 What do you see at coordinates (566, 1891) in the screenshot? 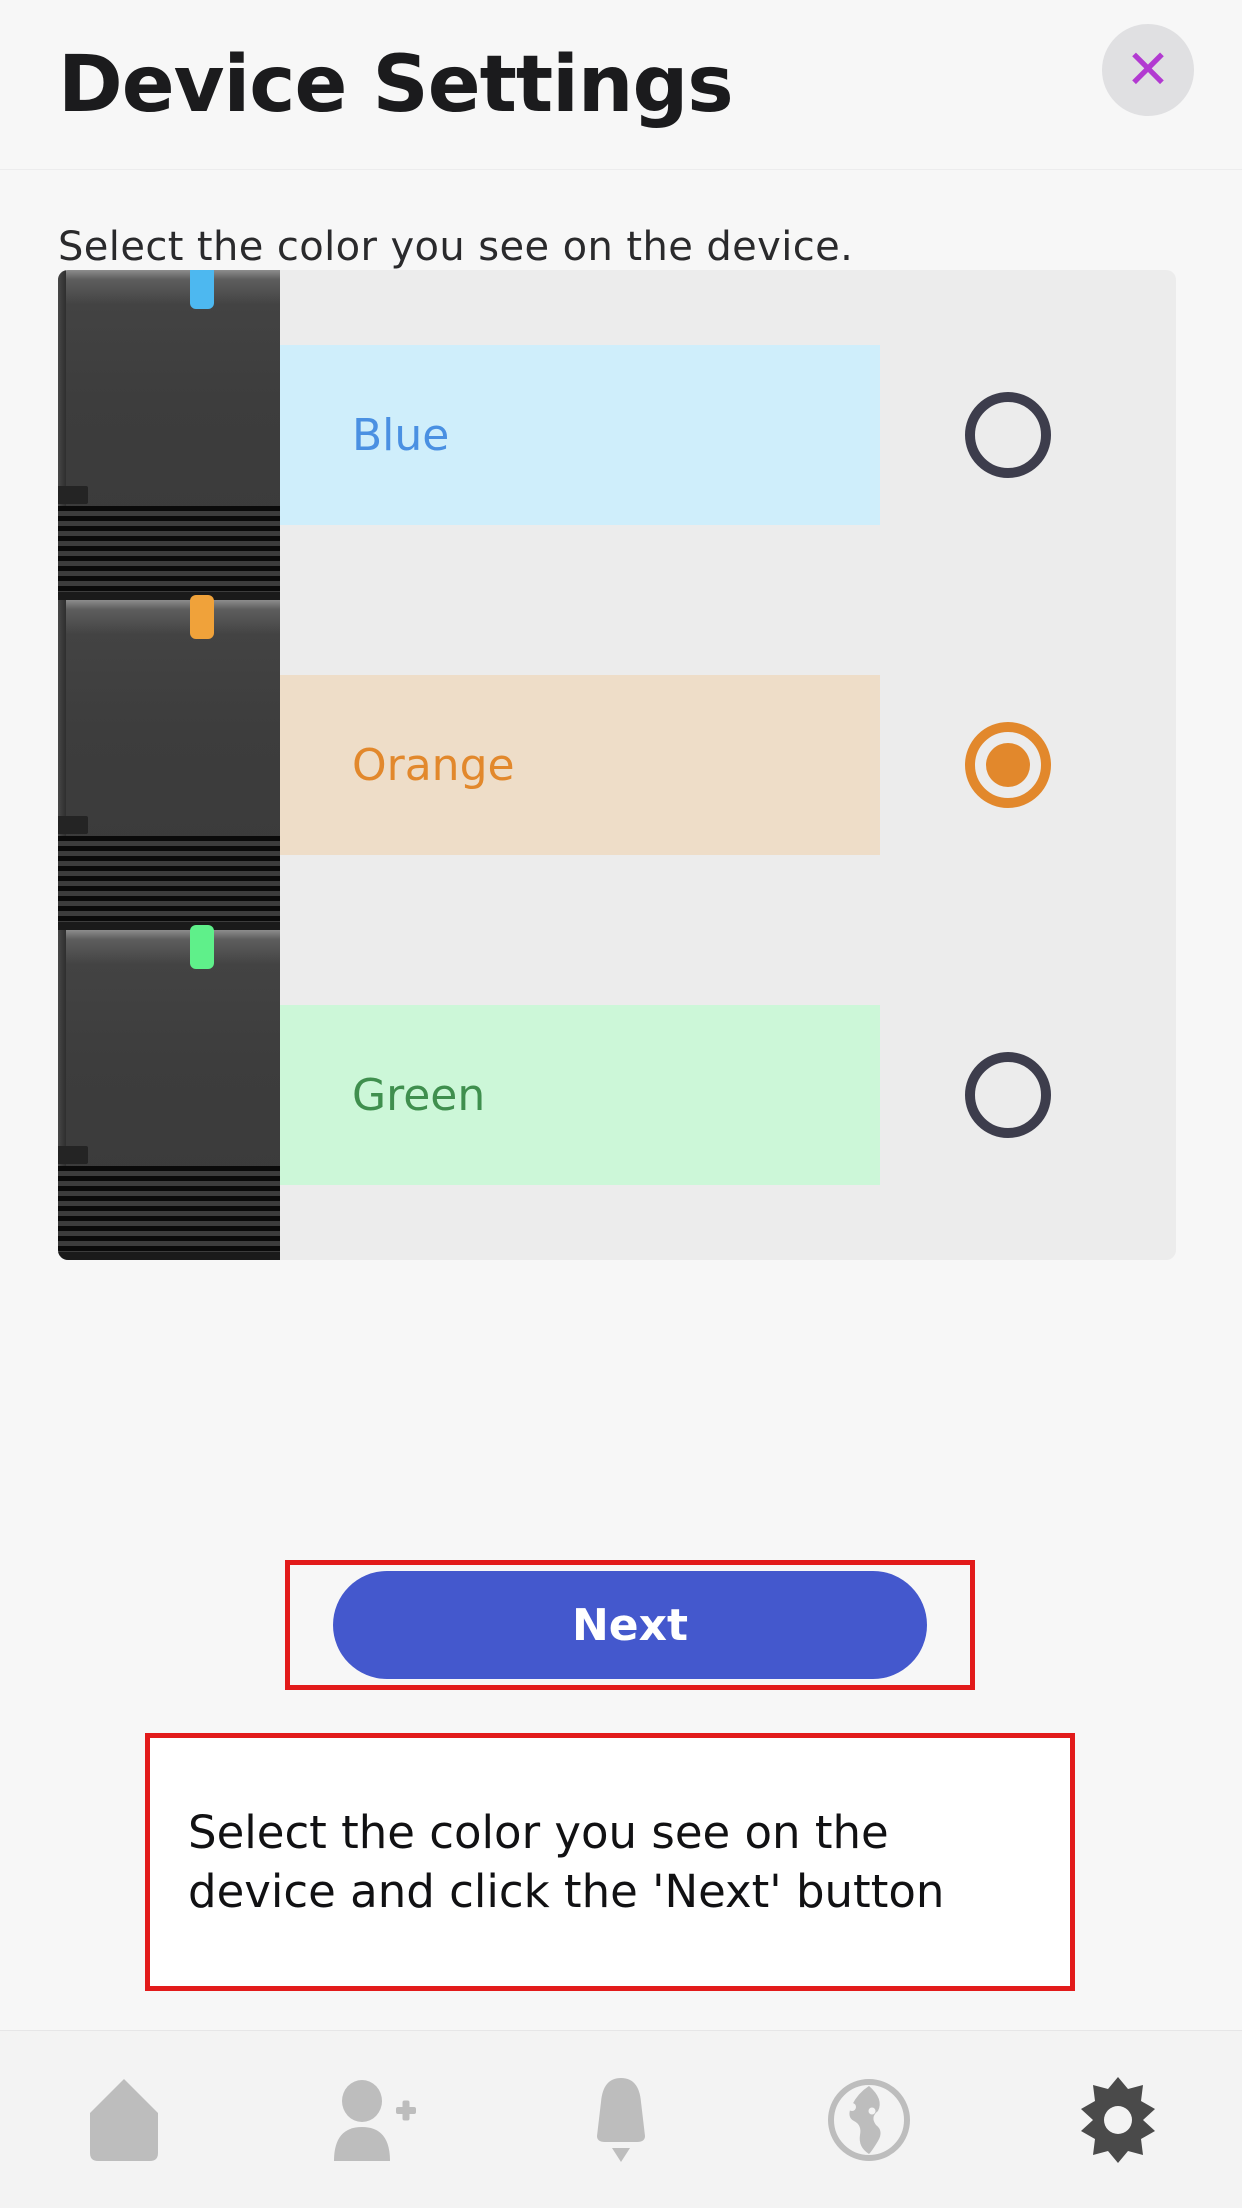
I see `callout-line-2: device and click the 'Next' button` at bounding box center [566, 1891].